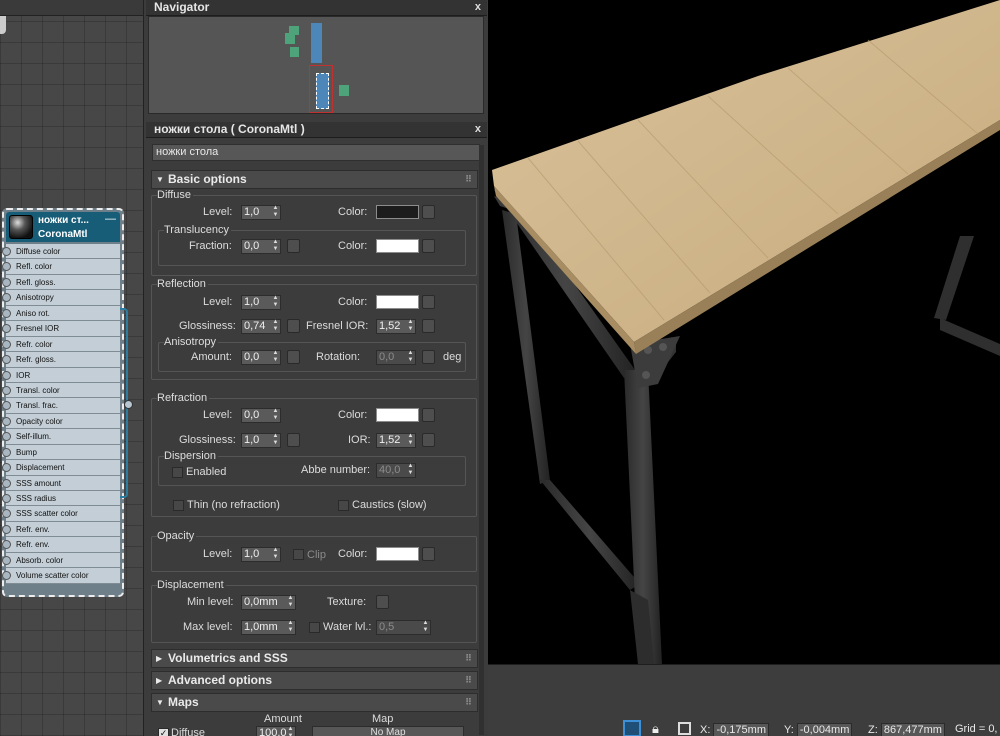 Image resolution: width=1000 pixels, height=736 pixels. Describe the element at coordinates (316, 130) in the screenshot. I see `material-editor-titlebar: ножки стола ( CoronaMtl ) x` at that location.